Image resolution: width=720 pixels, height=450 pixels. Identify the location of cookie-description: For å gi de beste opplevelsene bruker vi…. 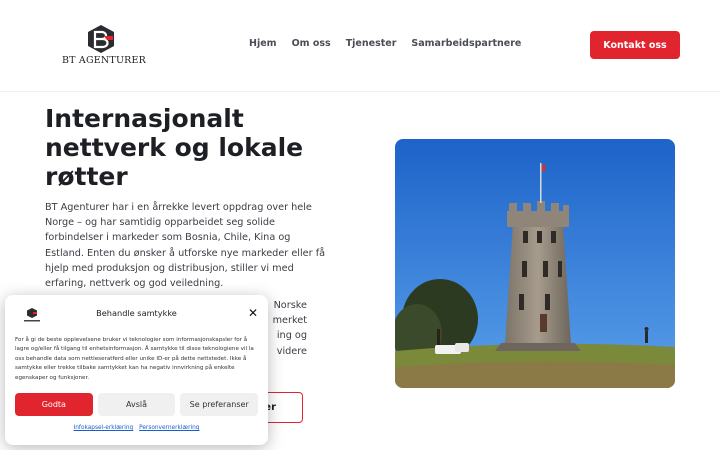
(134, 359).